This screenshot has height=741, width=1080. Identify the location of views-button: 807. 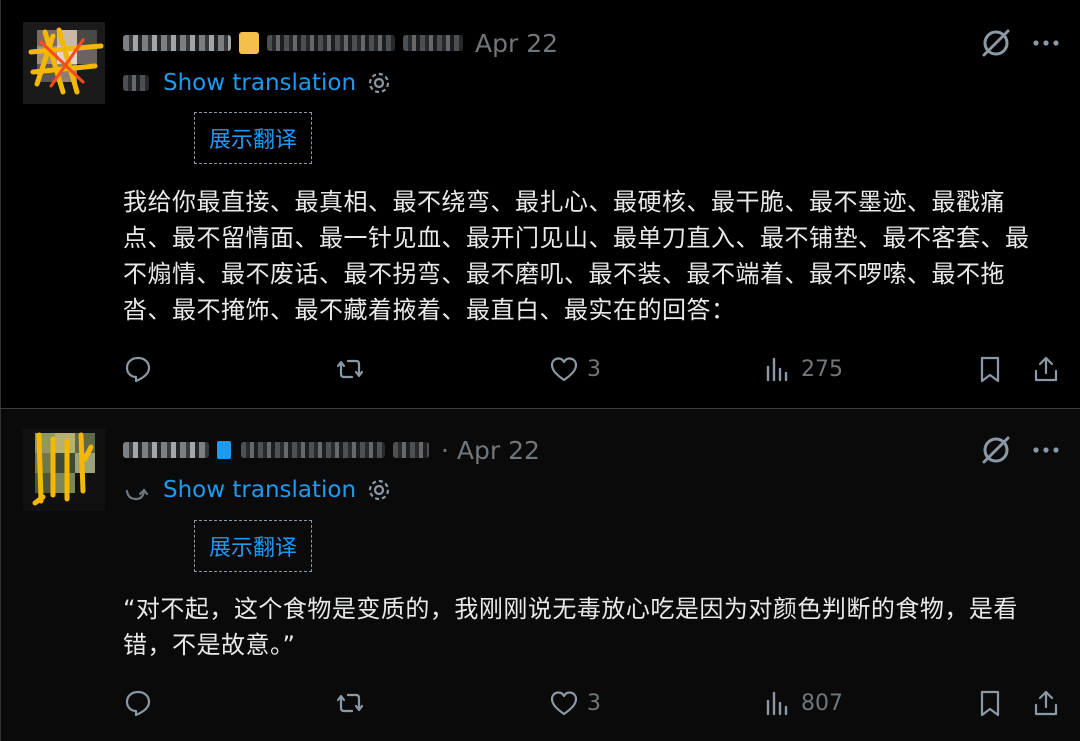
(803, 703).